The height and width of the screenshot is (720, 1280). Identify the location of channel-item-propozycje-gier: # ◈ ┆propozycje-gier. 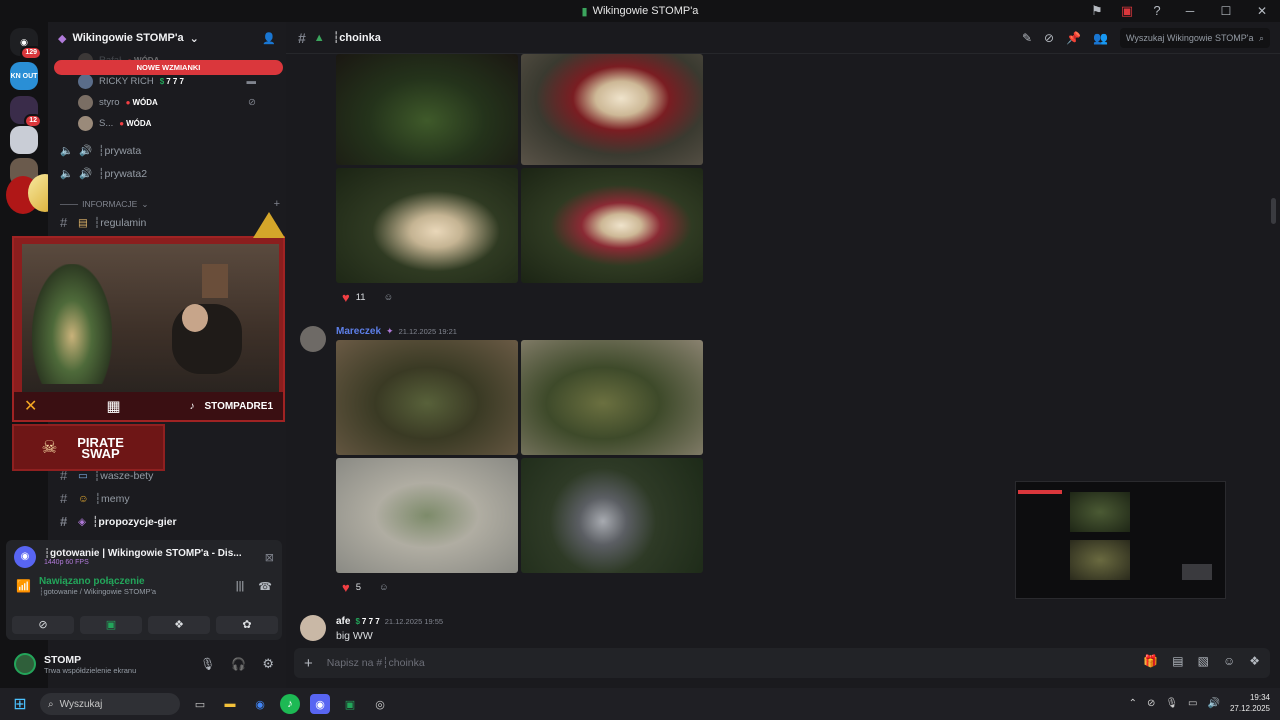
(167, 521).